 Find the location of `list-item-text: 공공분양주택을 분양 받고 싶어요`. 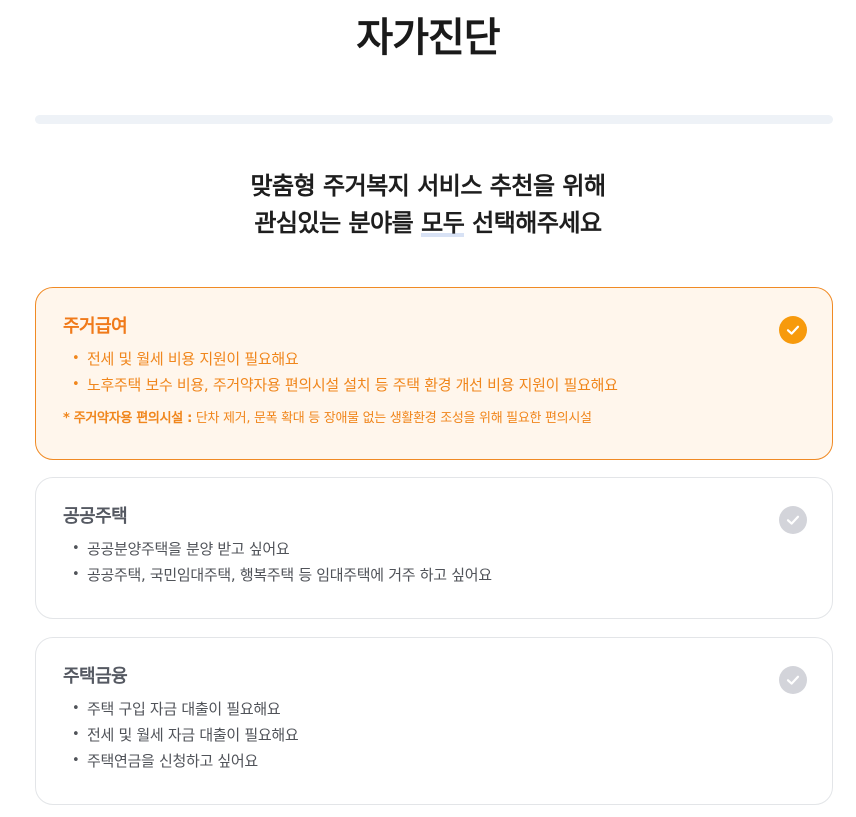

list-item-text: 공공분양주택을 분양 받고 싶어요 is located at coordinates (188, 549).